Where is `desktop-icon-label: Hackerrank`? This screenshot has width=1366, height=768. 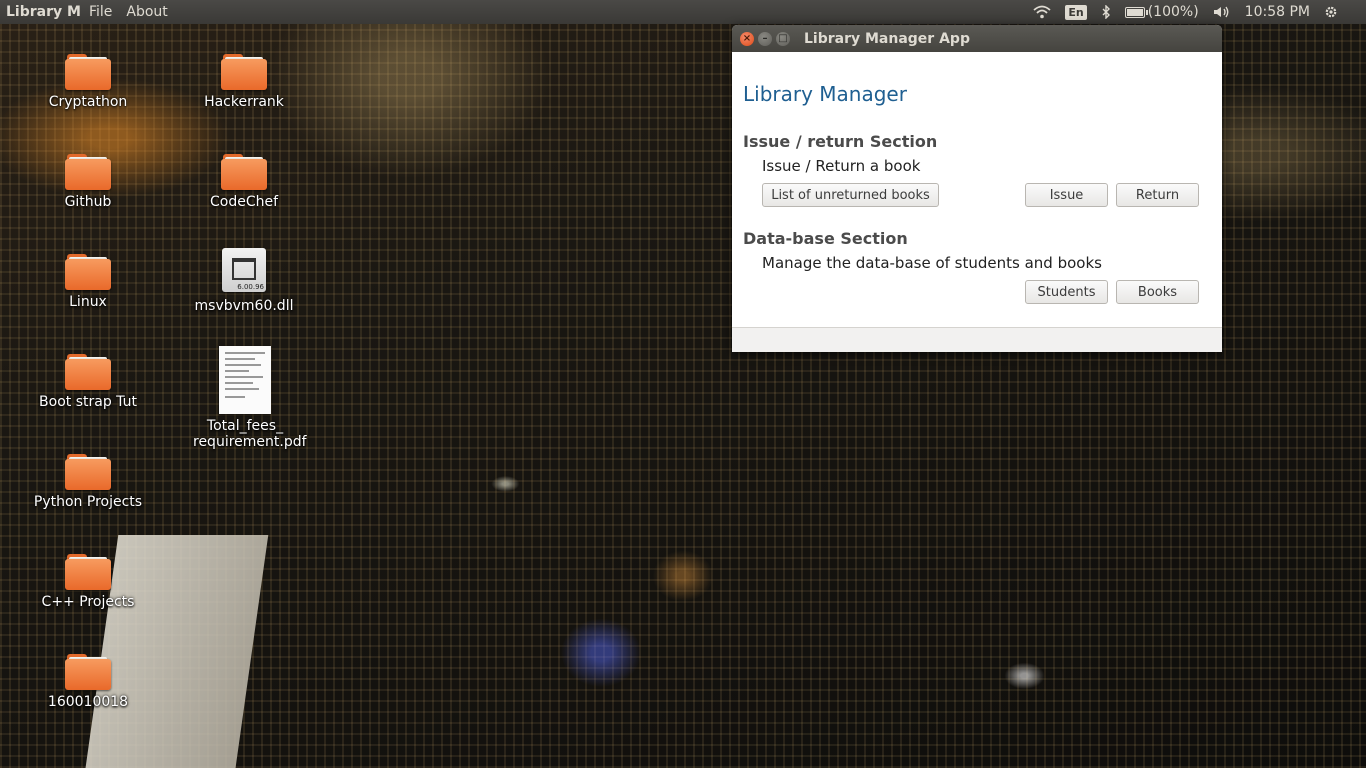
desktop-icon-label: Hackerrank is located at coordinates (244, 102).